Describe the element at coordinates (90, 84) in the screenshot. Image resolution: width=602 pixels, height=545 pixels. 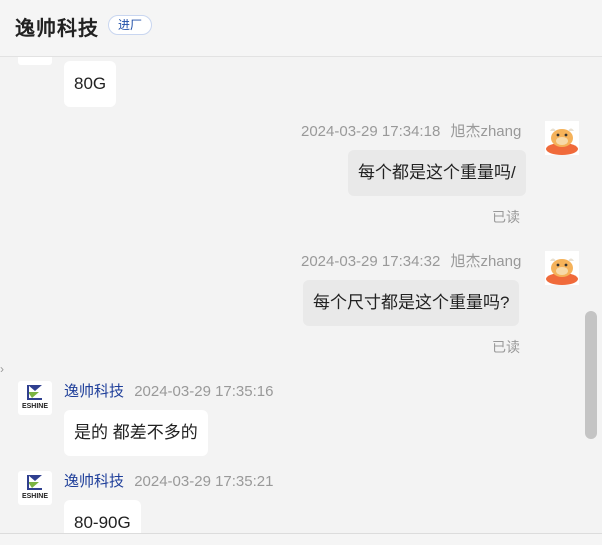
I see `message-bubble: 80G` at that location.